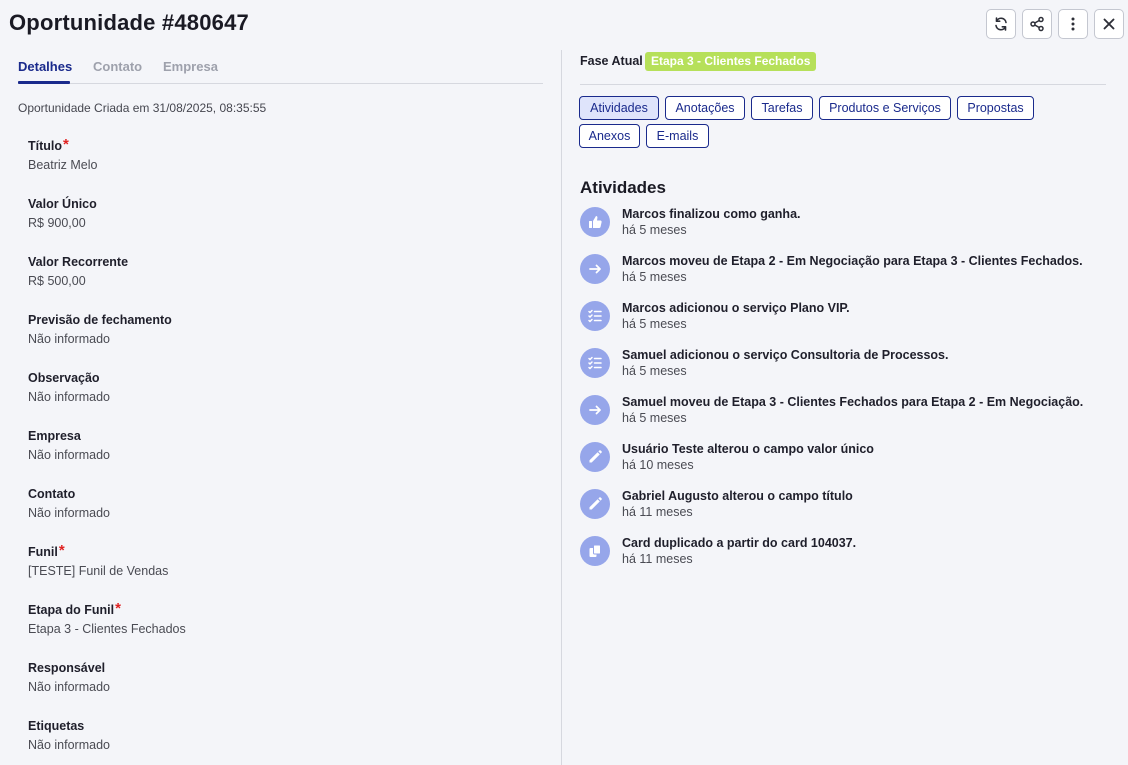  I want to click on tab-emails: E-mails, so click(677, 136).